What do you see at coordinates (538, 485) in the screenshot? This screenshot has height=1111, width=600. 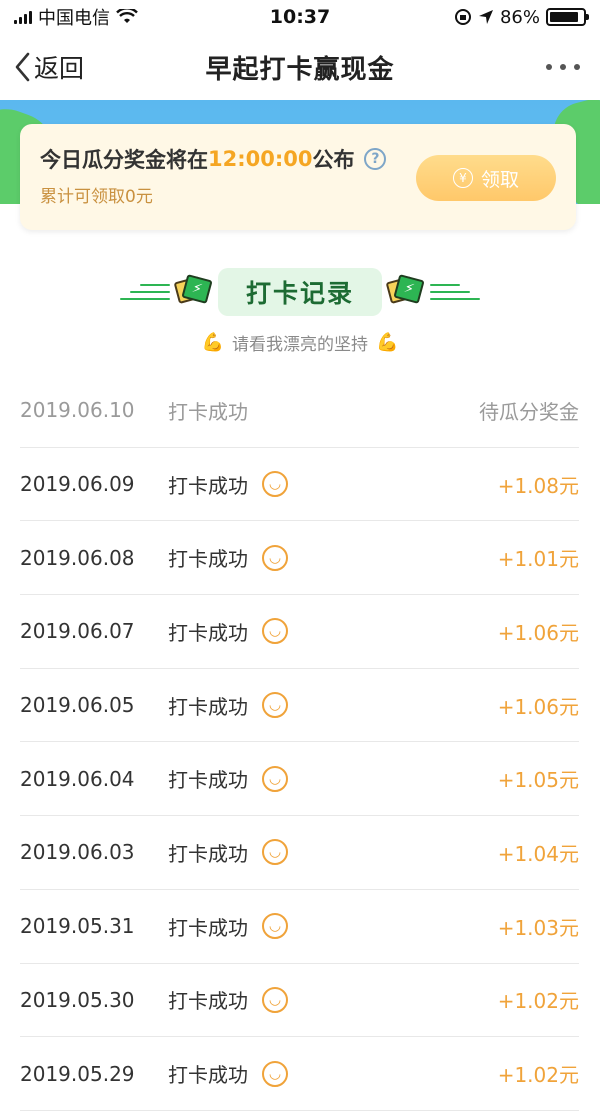 I see `record-amount: +1.08元` at bounding box center [538, 485].